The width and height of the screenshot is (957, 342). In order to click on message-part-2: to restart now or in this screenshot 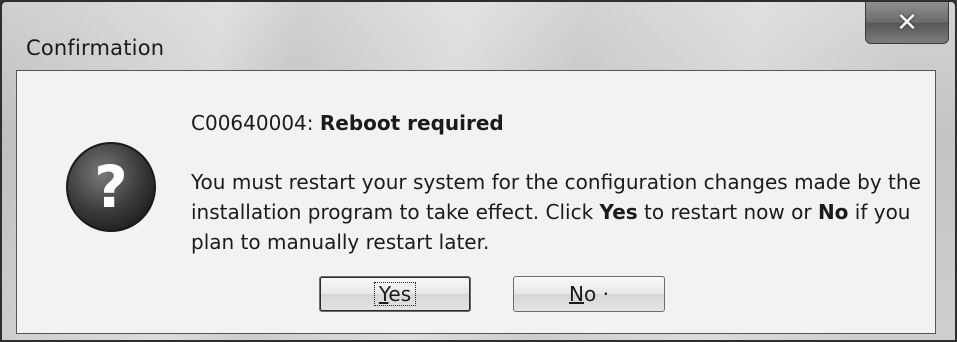, I will do `click(727, 212)`.